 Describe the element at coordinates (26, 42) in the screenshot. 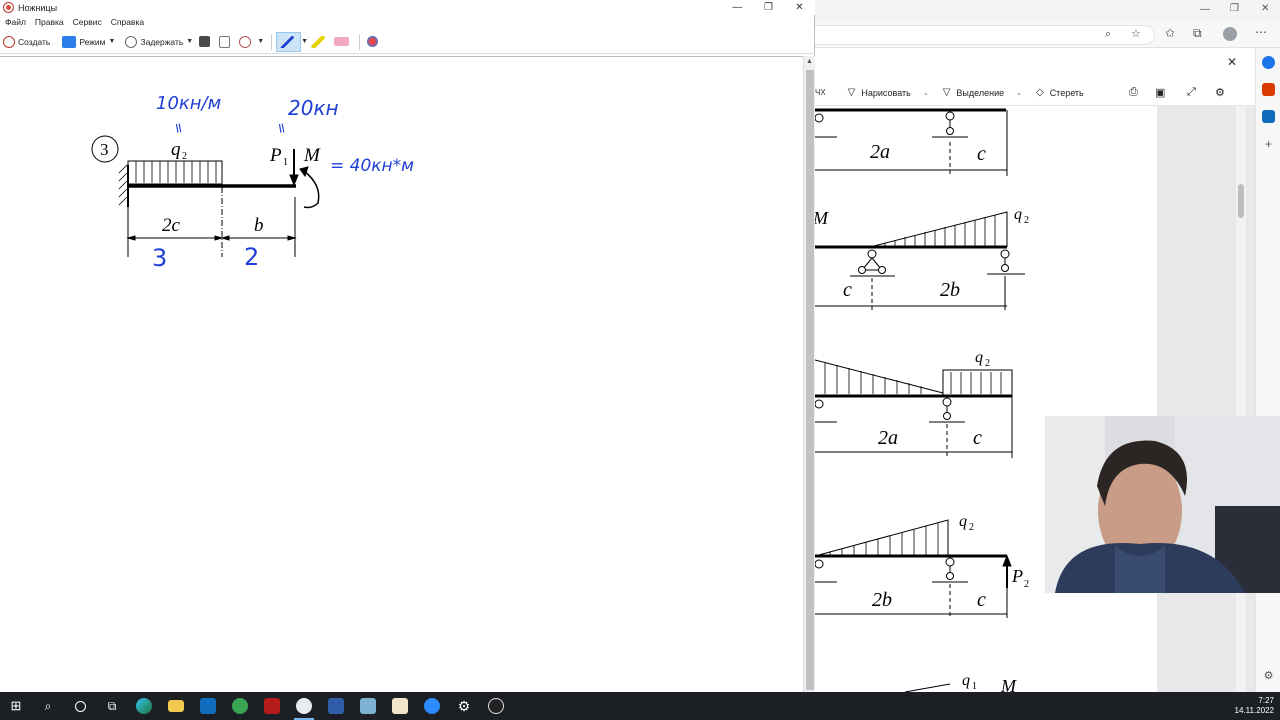

I see `new-snip-button: Создать` at that location.